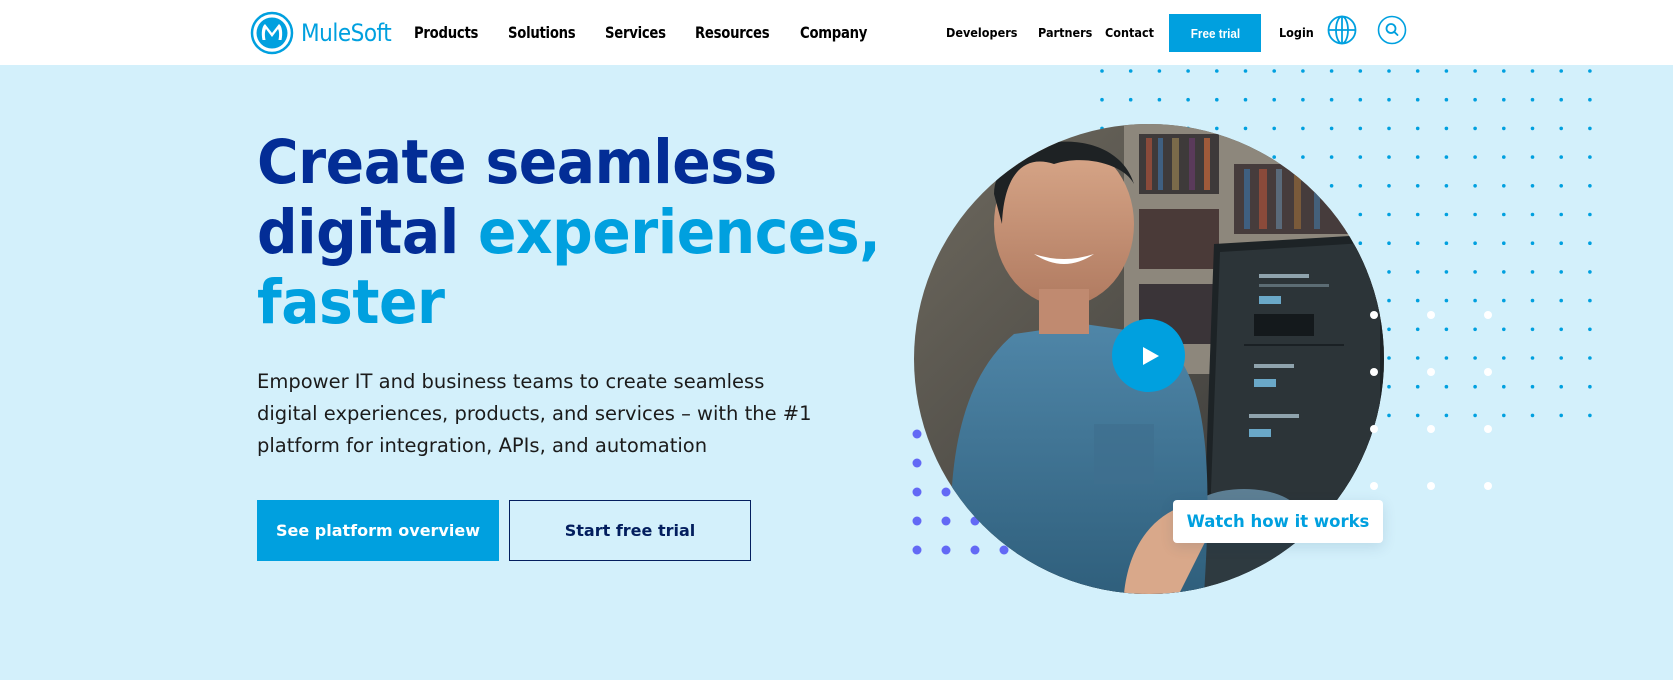 The width and height of the screenshot is (1673, 680). I want to click on nav-developers: Developers, so click(981, 32).